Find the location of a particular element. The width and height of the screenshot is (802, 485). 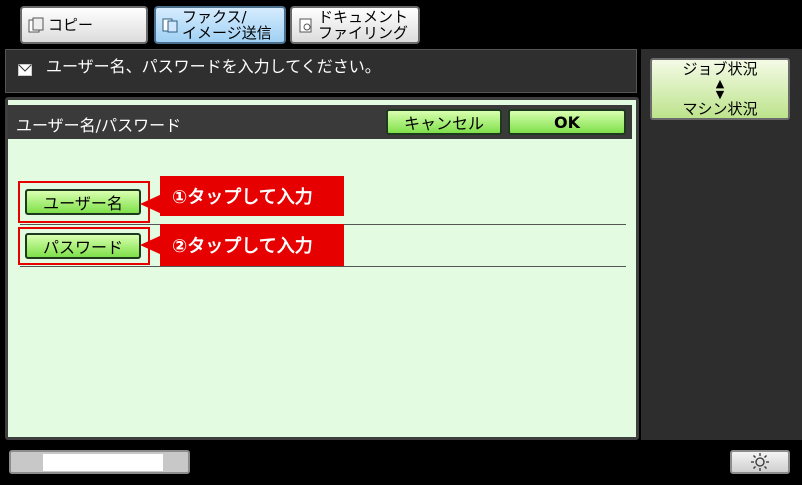

job-status-label: ジョブ状況 is located at coordinates (720, 69).